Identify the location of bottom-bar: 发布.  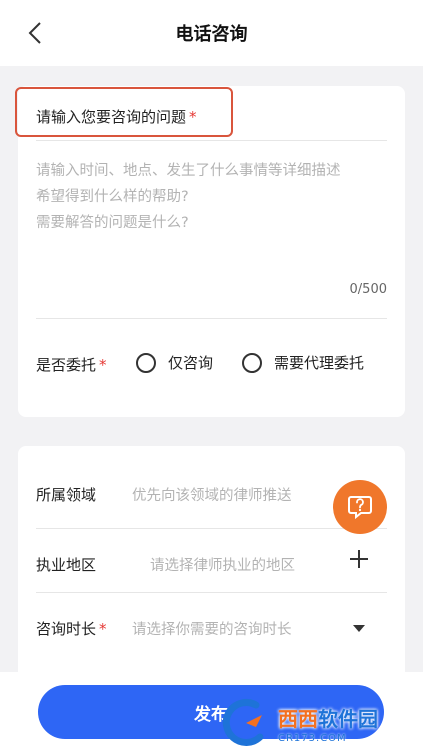
(211, 712).